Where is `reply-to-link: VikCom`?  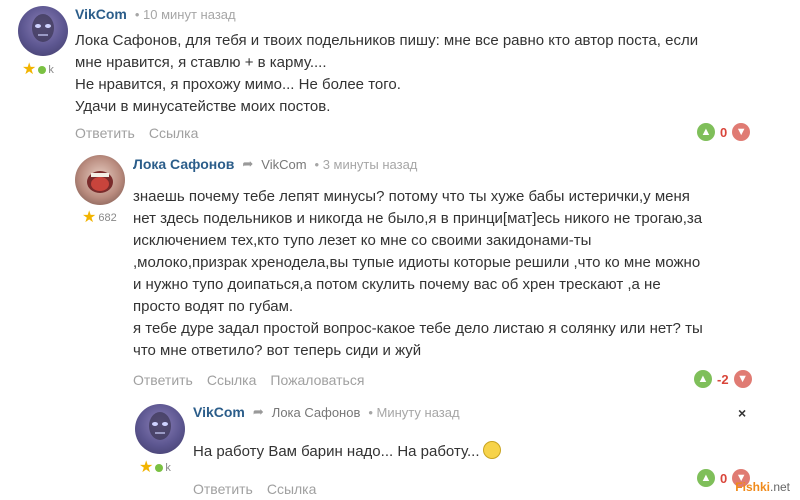
reply-to-link: VikCom is located at coordinates (283, 164).